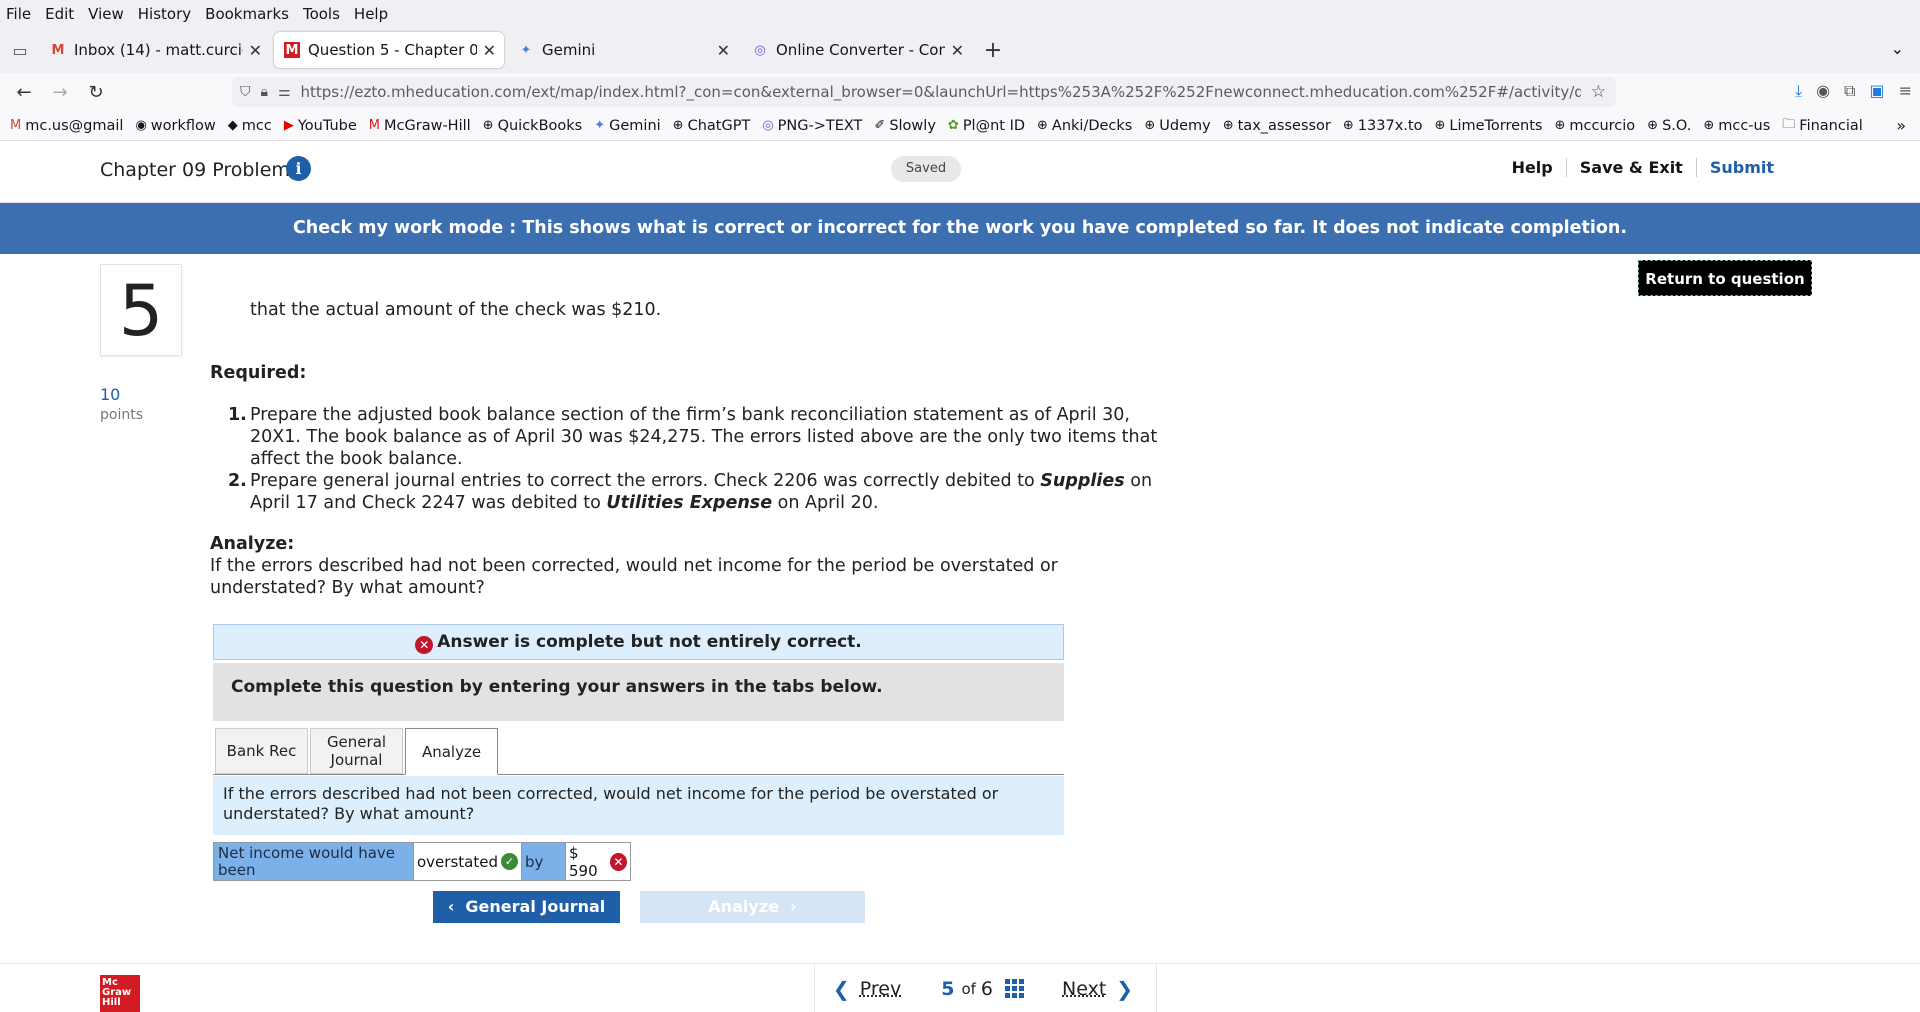 Image resolution: width=1920 pixels, height=1012 pixels. What do you see at coordinates (247, 14) in the screenshot?
I see `menu-bookmarks: Bookmarks` at bounding box center [247, 14].